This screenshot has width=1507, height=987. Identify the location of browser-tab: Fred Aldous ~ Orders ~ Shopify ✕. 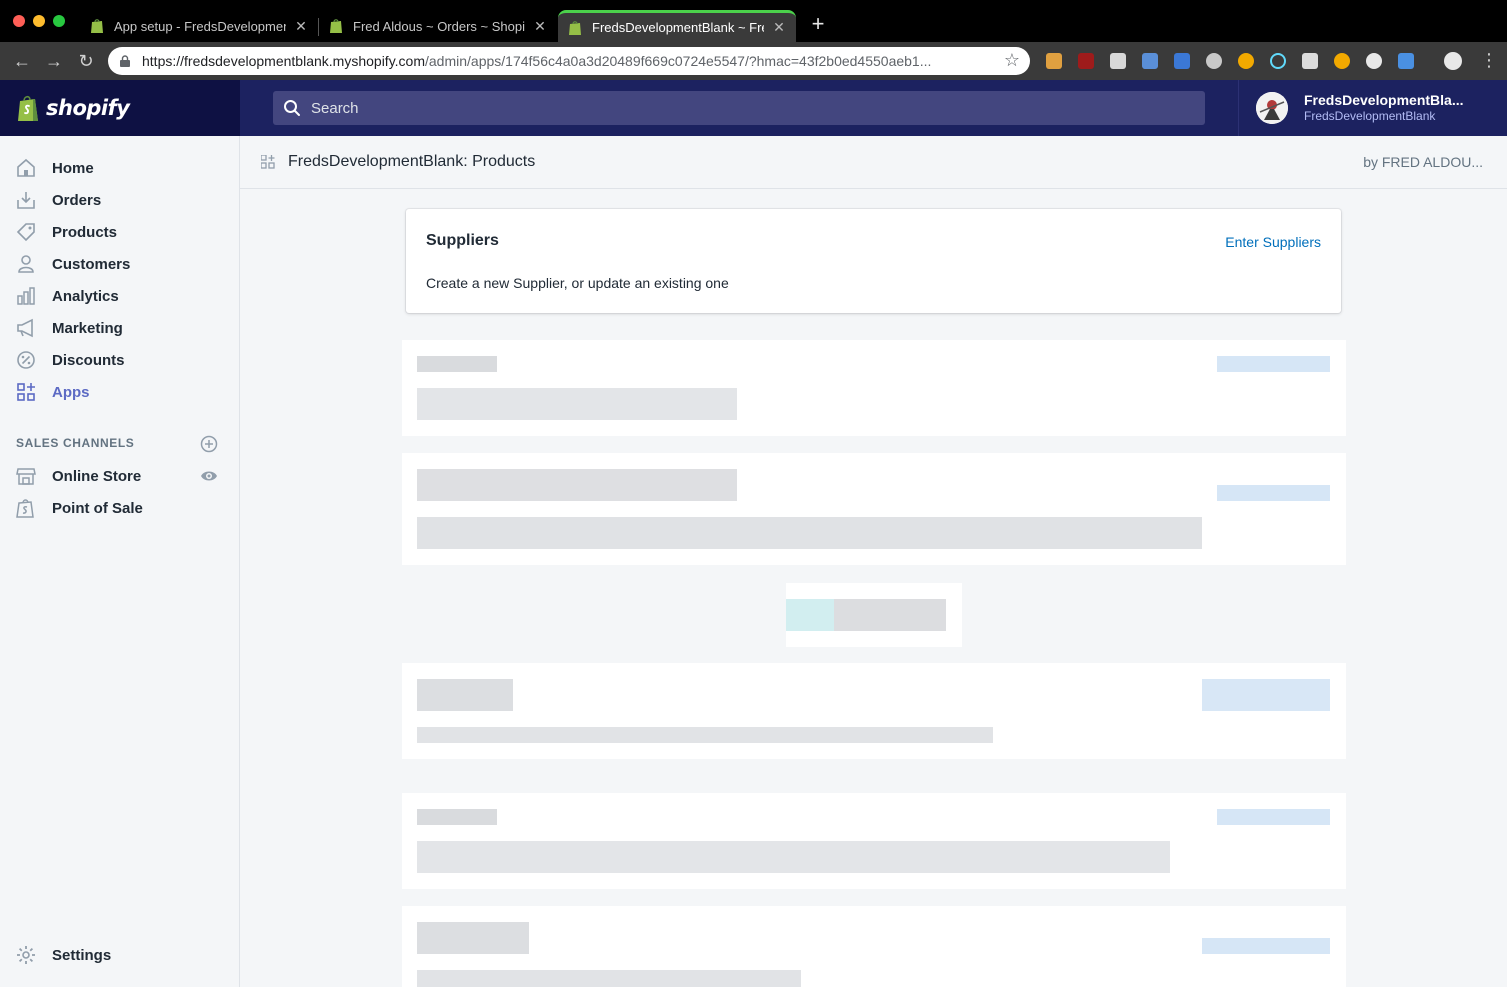
(438, 26).